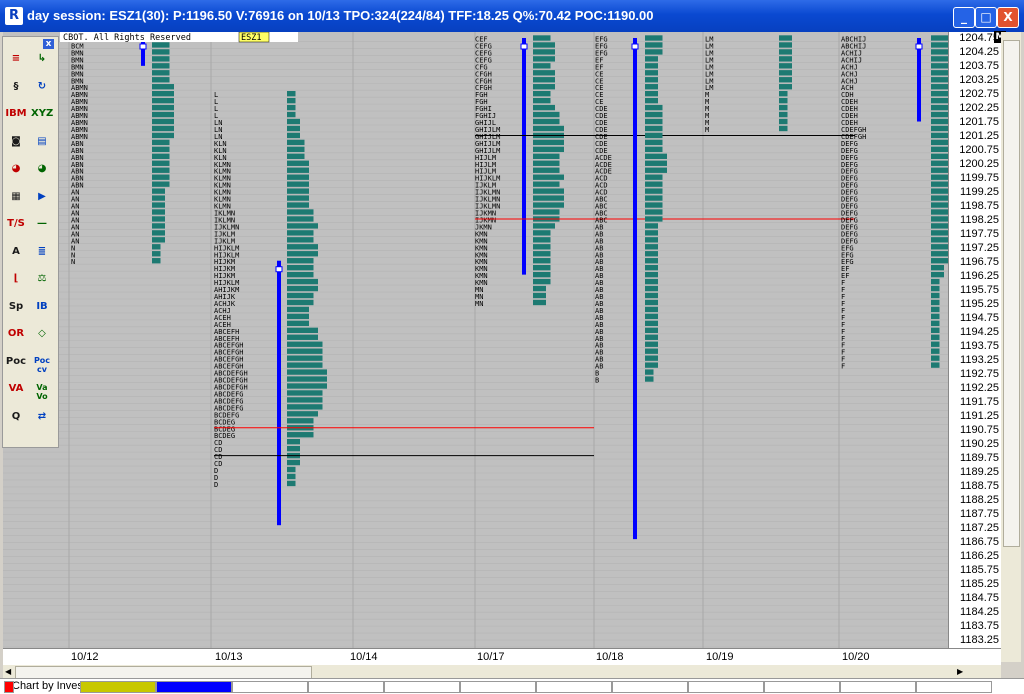 The image size is (1024, 694). Describe the element at coordinates (16, 229) in the screenshot. I see `tpo-size-icon: T/S` at that location.